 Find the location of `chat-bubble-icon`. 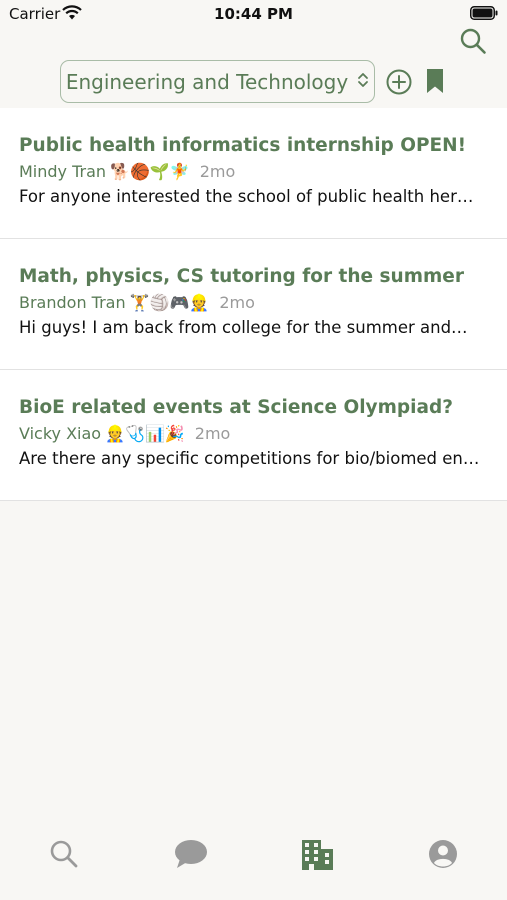

chat-bubble-icon is located at coordinates (191, 856).